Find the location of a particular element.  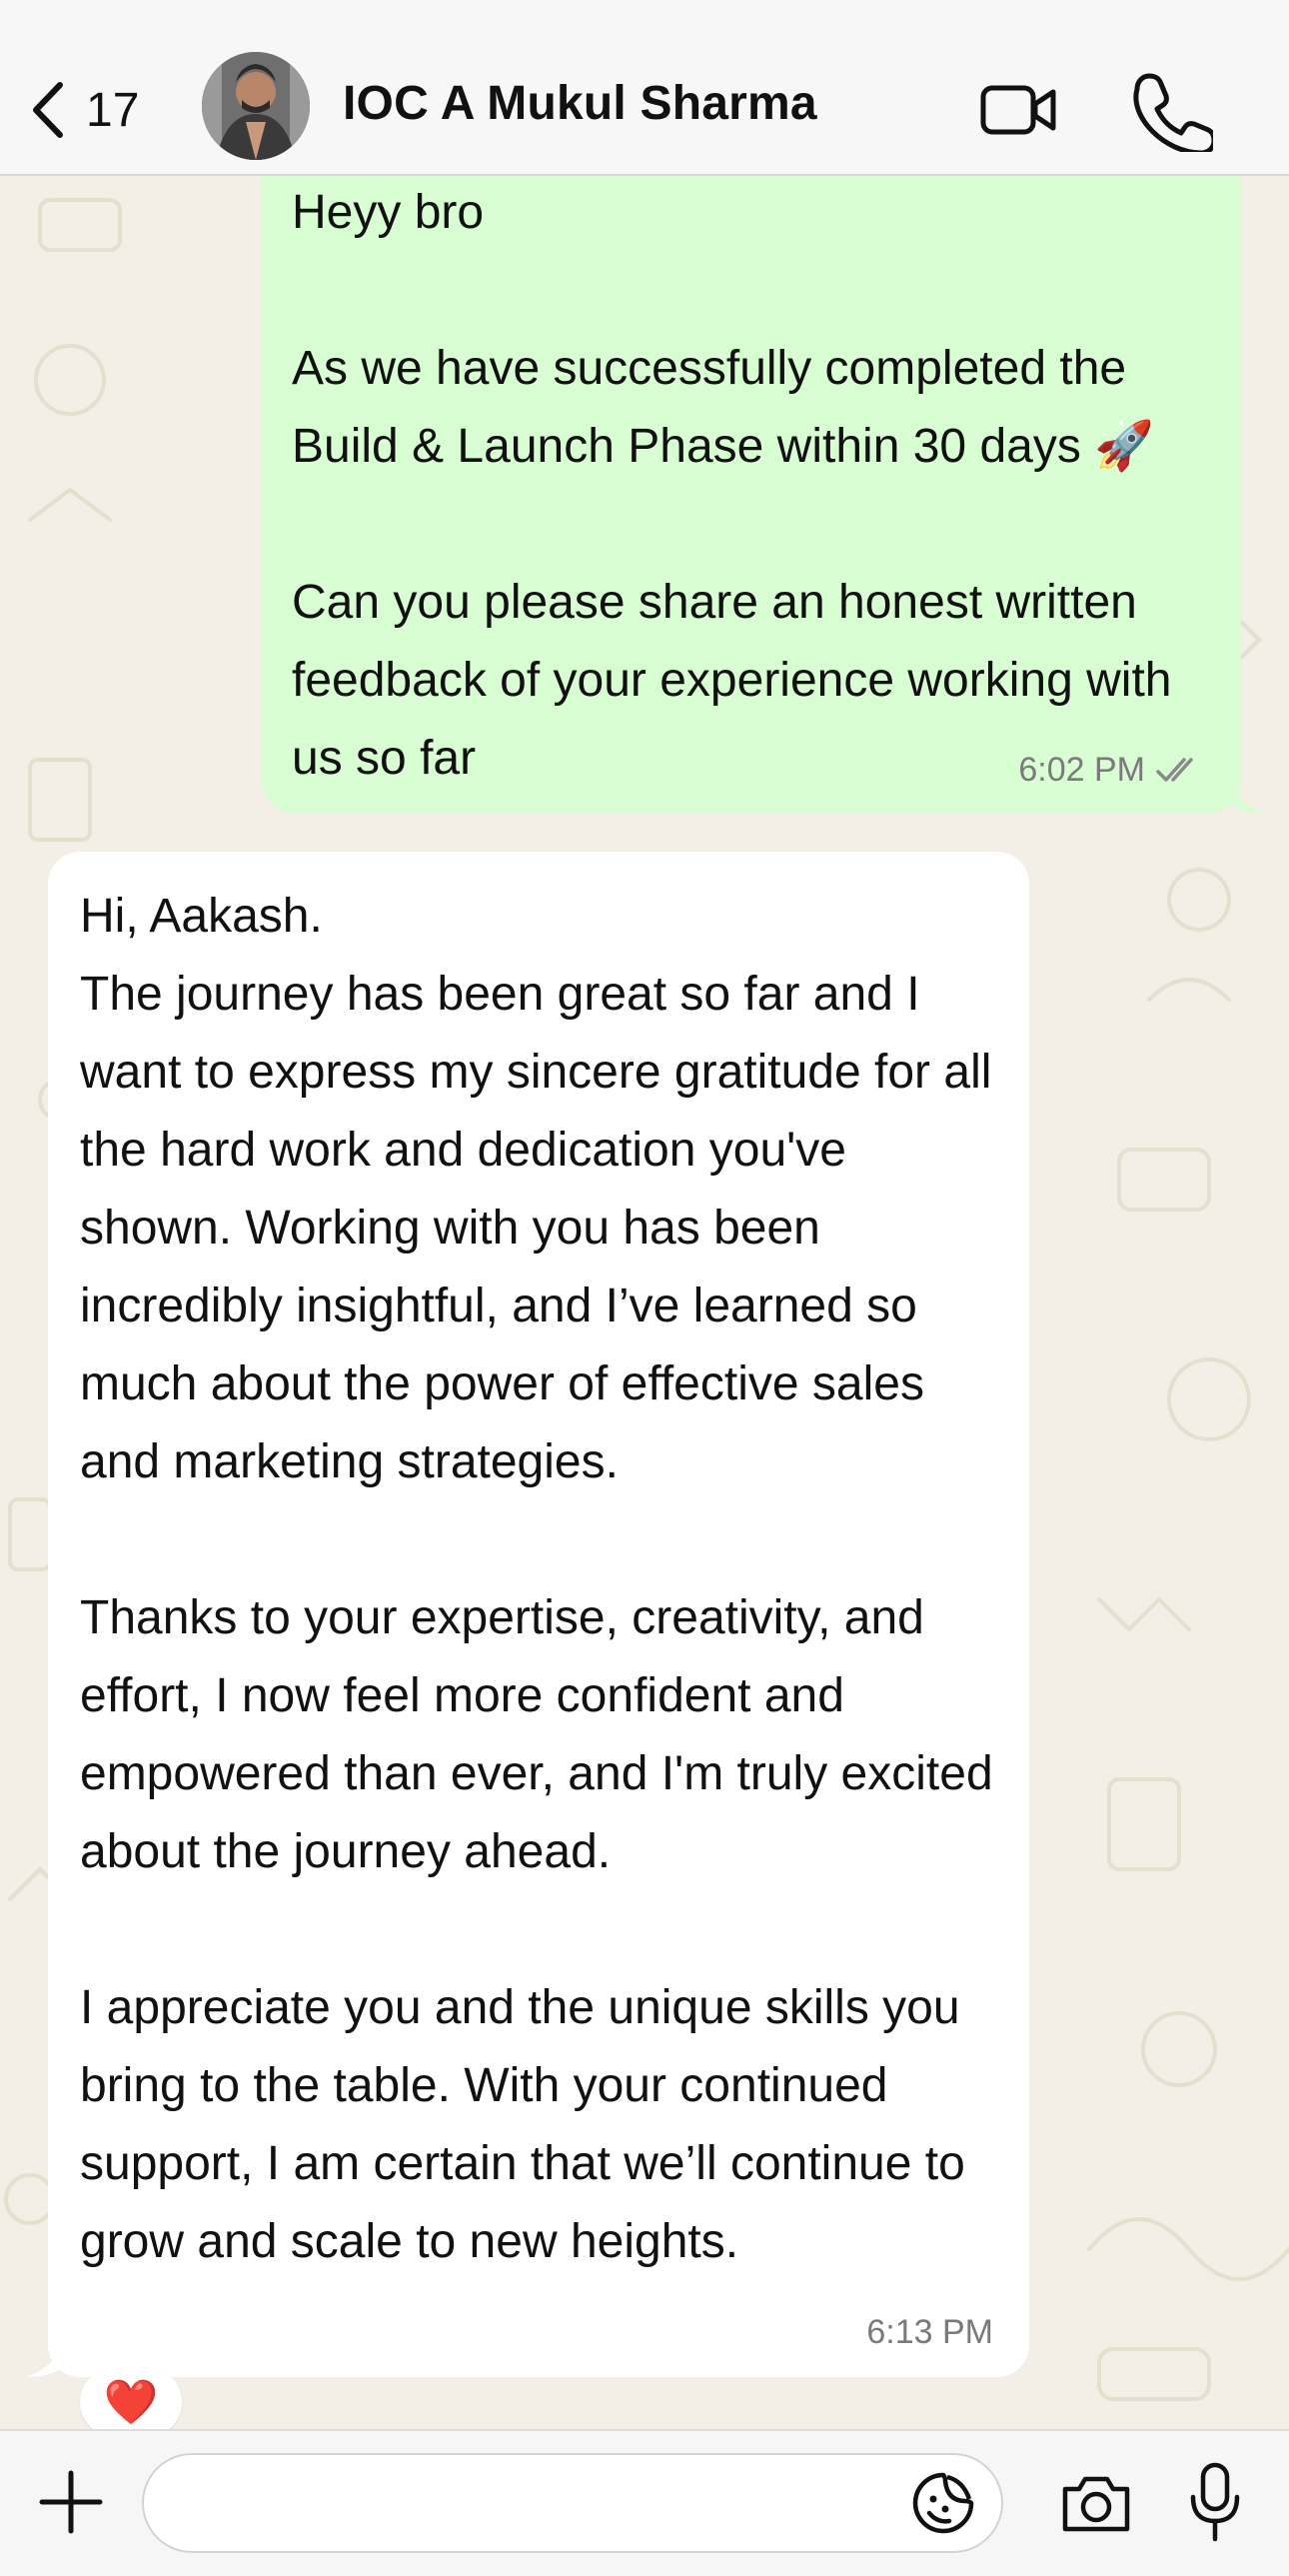

sticker-icon is located at coordinates (943, 2503).